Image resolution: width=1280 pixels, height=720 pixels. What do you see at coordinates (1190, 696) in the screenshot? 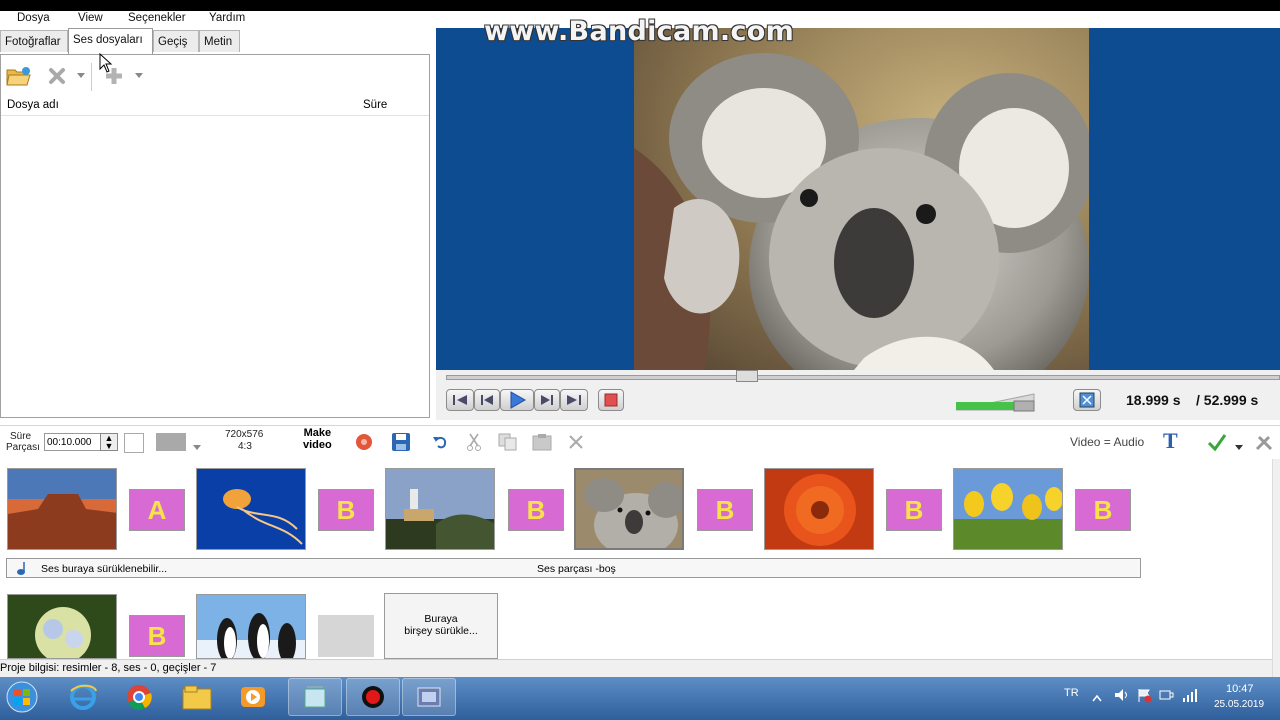
I see `network-tray-icon` at bounding box center [1190, 696].